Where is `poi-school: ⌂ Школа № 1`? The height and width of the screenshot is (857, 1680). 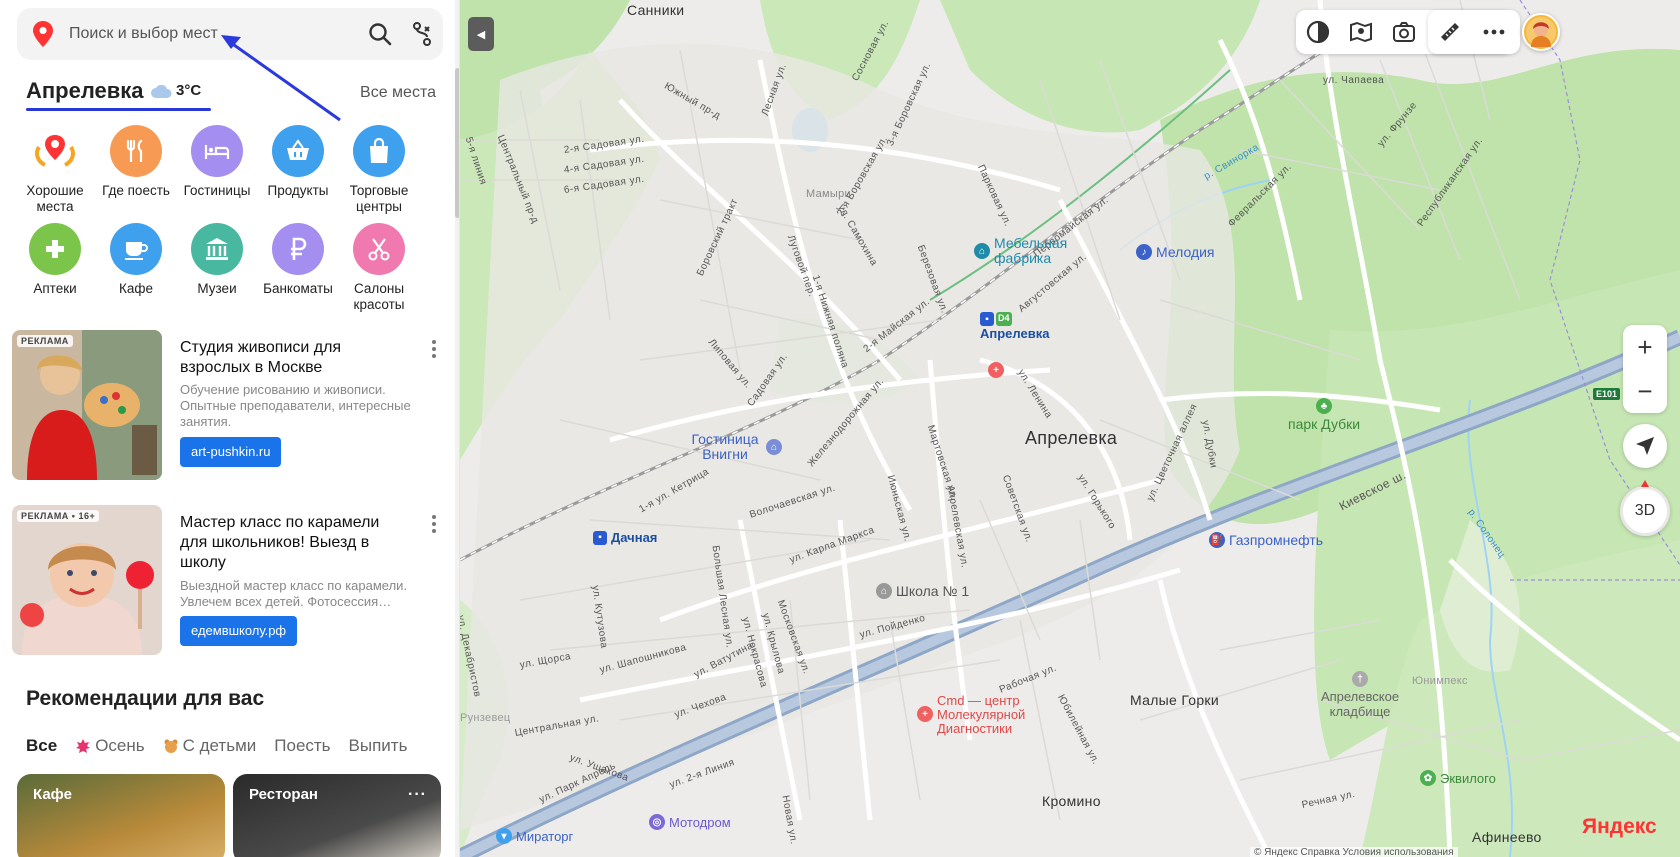 poi-school: ⌂ Школа № 1 is located at coordinates (922, 591).